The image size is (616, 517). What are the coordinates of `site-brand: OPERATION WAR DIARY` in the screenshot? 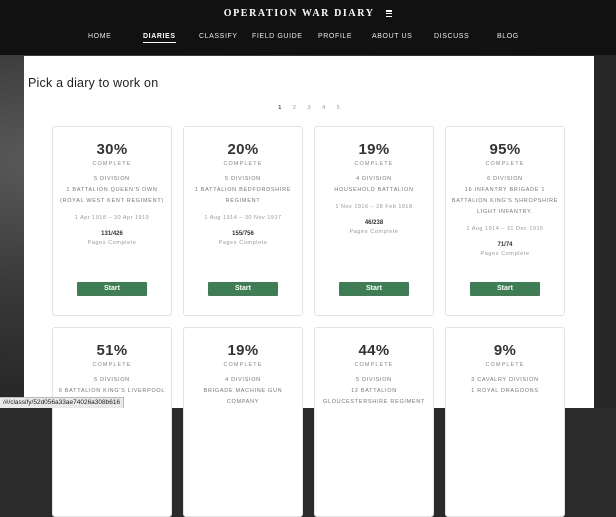 It's located at (308, 13).